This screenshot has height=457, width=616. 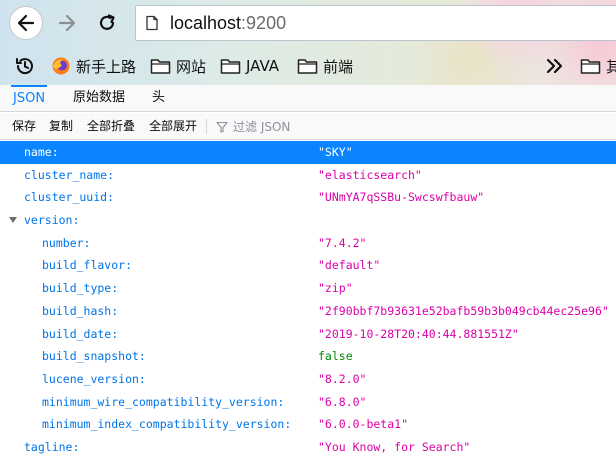 I want to click on filter-json-input: 过滤 JSON, so click(x=253, y=126).